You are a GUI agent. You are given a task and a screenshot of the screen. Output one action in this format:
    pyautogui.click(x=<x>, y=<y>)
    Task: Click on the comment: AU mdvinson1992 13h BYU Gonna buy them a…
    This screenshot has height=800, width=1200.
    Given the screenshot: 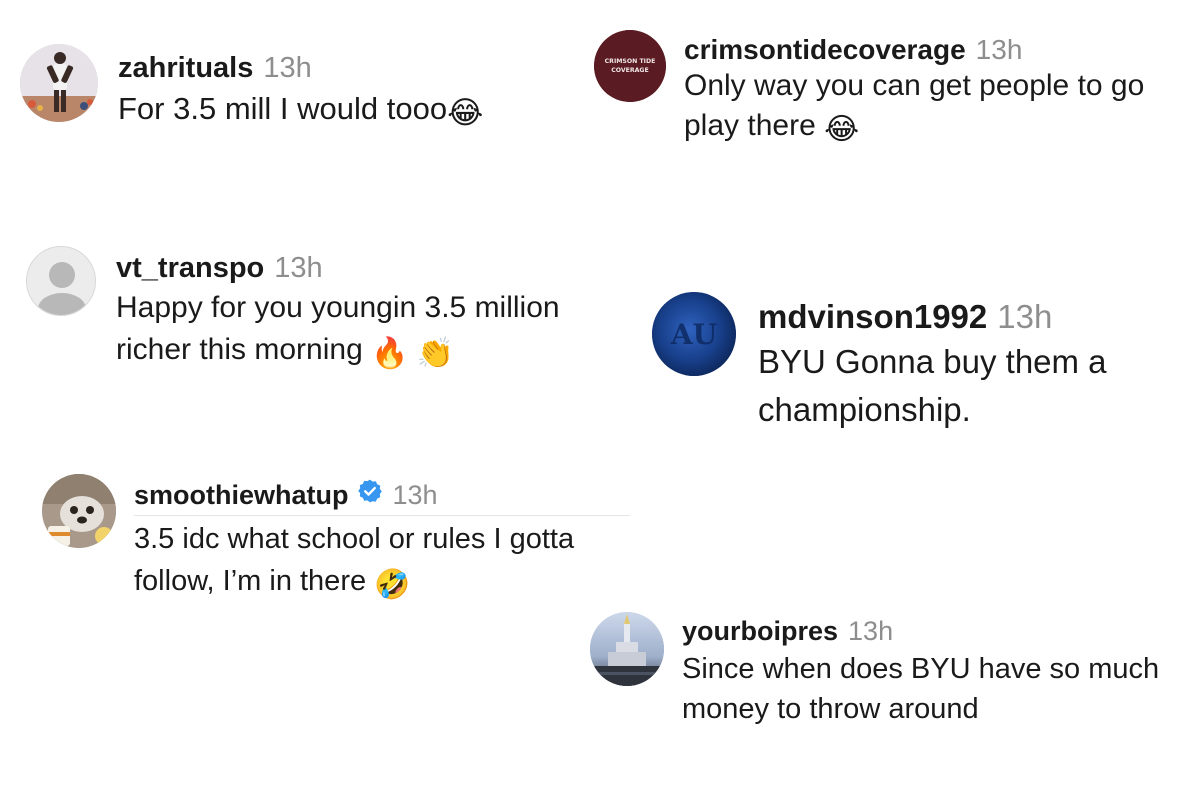 What is the action you would take?
    pyautogui.click(x=915, y=363)
    